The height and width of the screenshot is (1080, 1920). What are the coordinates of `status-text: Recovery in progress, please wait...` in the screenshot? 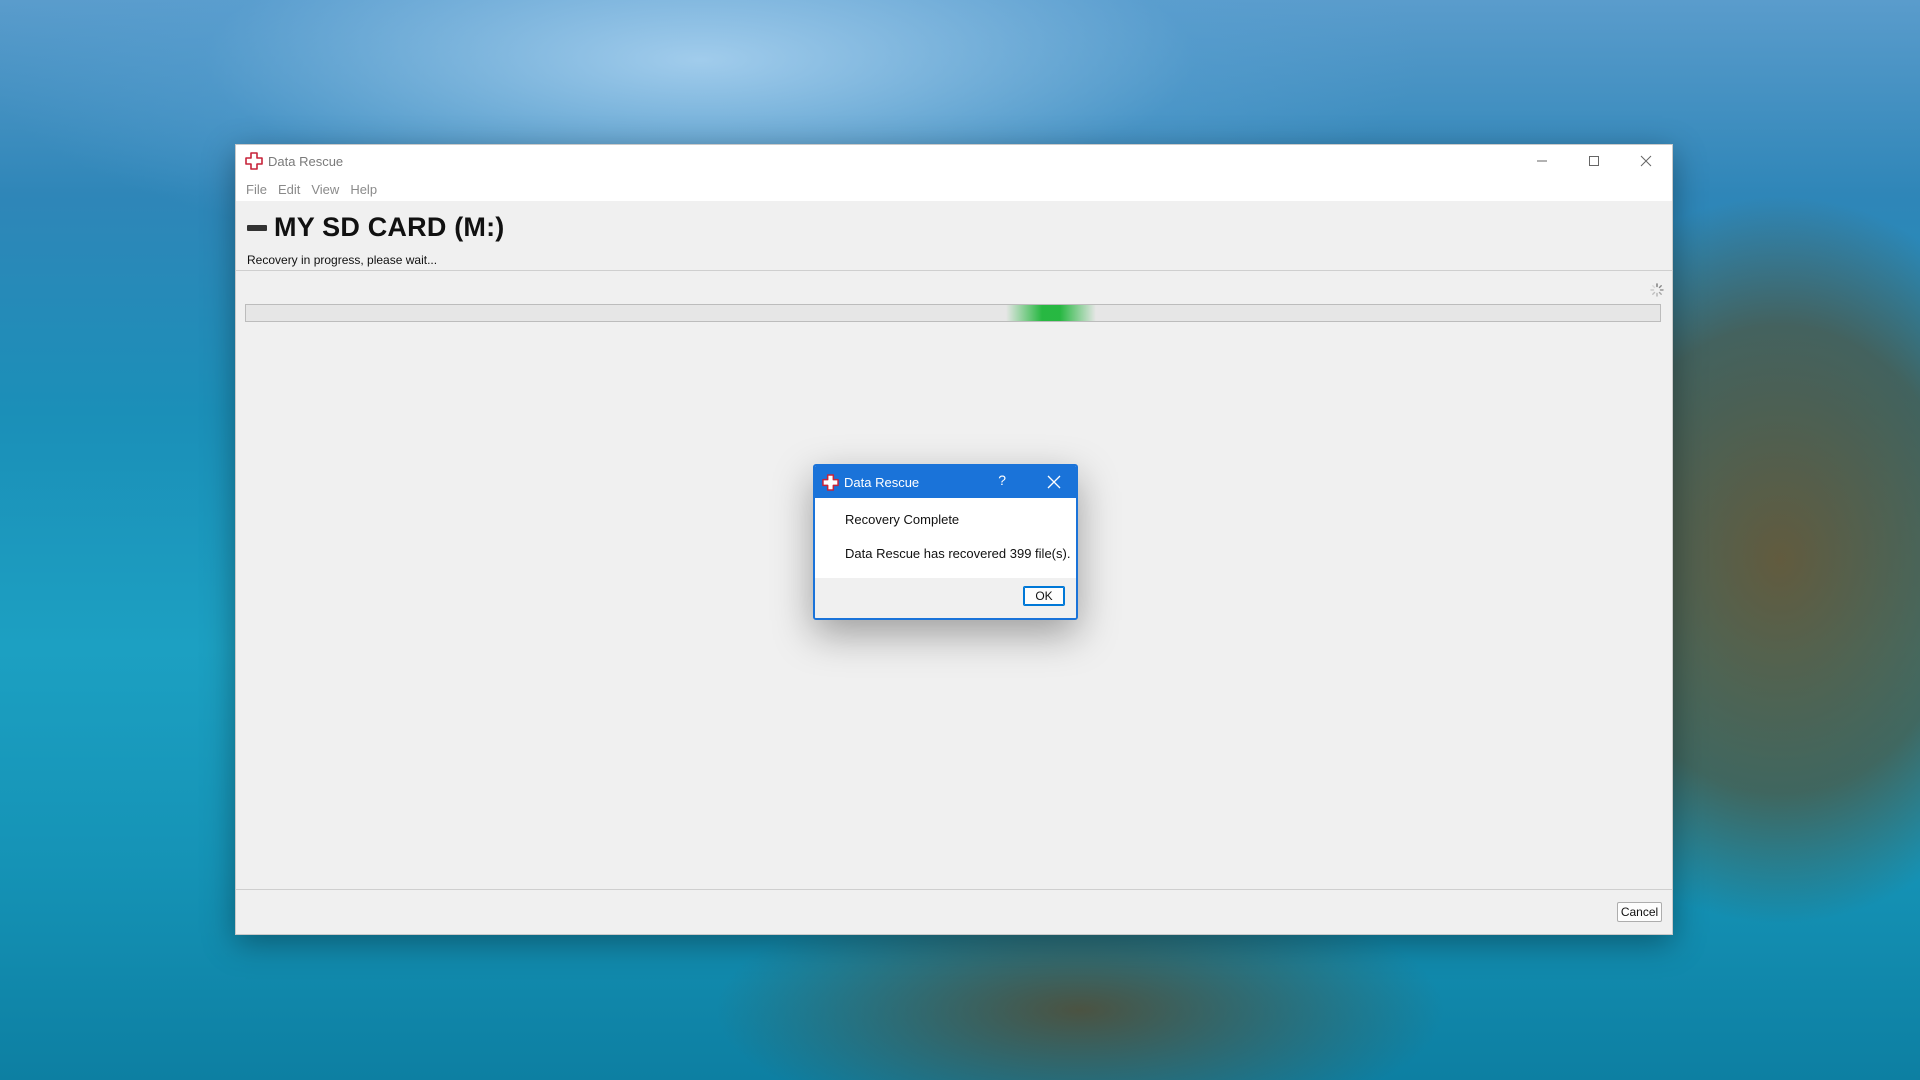 It's located at (342, 260).